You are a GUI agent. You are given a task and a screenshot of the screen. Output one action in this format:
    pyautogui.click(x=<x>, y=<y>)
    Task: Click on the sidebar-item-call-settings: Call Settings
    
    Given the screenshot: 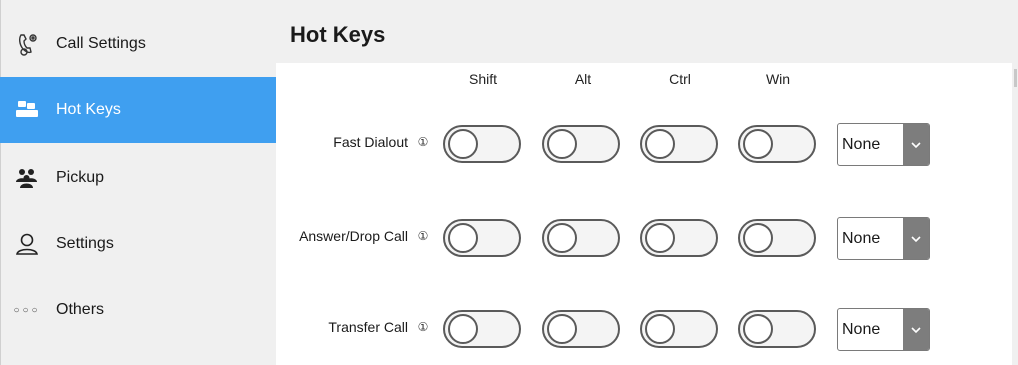 What is the action you would take?
    pyautogui.click(x=138, y=44)
    